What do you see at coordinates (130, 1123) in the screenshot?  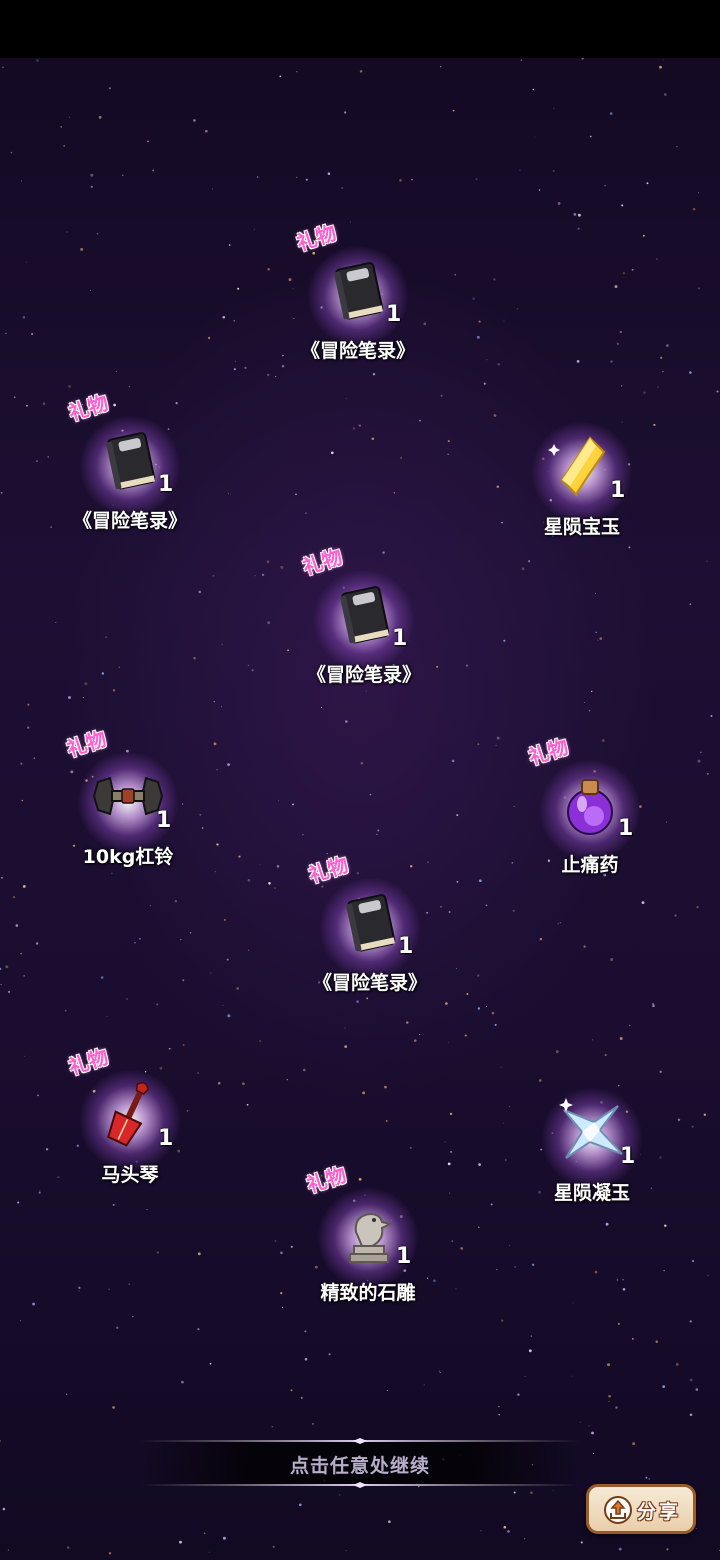 I see `reward-item: 礼物 1 马头琴` at bounding box center [130, 1123].